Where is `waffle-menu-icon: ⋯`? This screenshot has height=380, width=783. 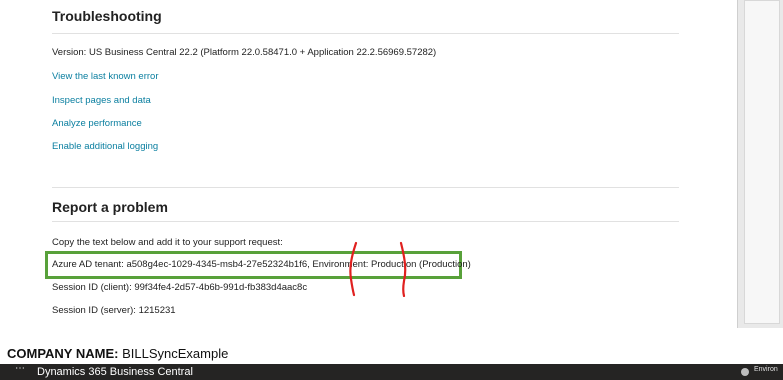
waffle-menu-icon: ⋯ is located at coordinates (21, 370).